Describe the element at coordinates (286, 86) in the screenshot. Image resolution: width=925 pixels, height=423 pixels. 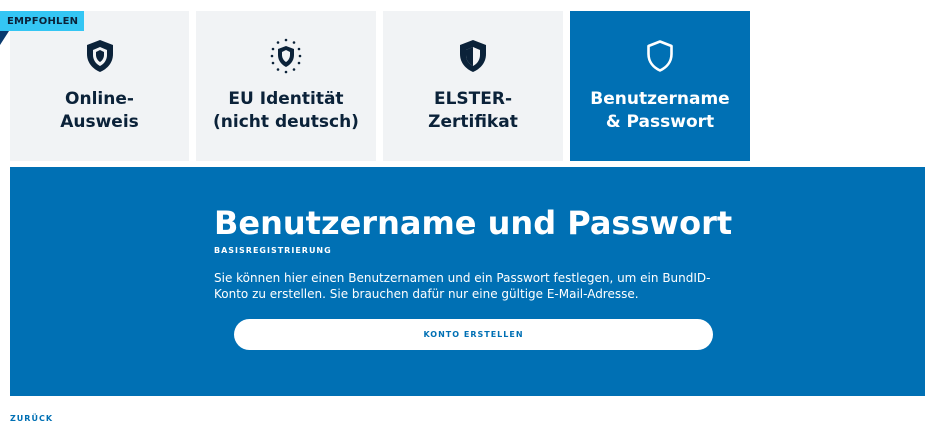
I see `tab-eu-identitaet: EU Identität (nicht deutsch)` at that location.